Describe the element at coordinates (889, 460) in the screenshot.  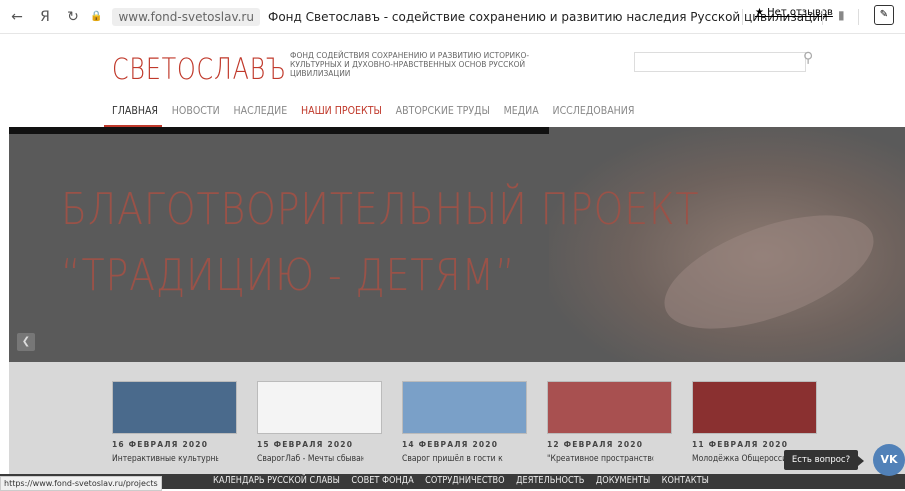
I see `vk-icon: VK` at that location.